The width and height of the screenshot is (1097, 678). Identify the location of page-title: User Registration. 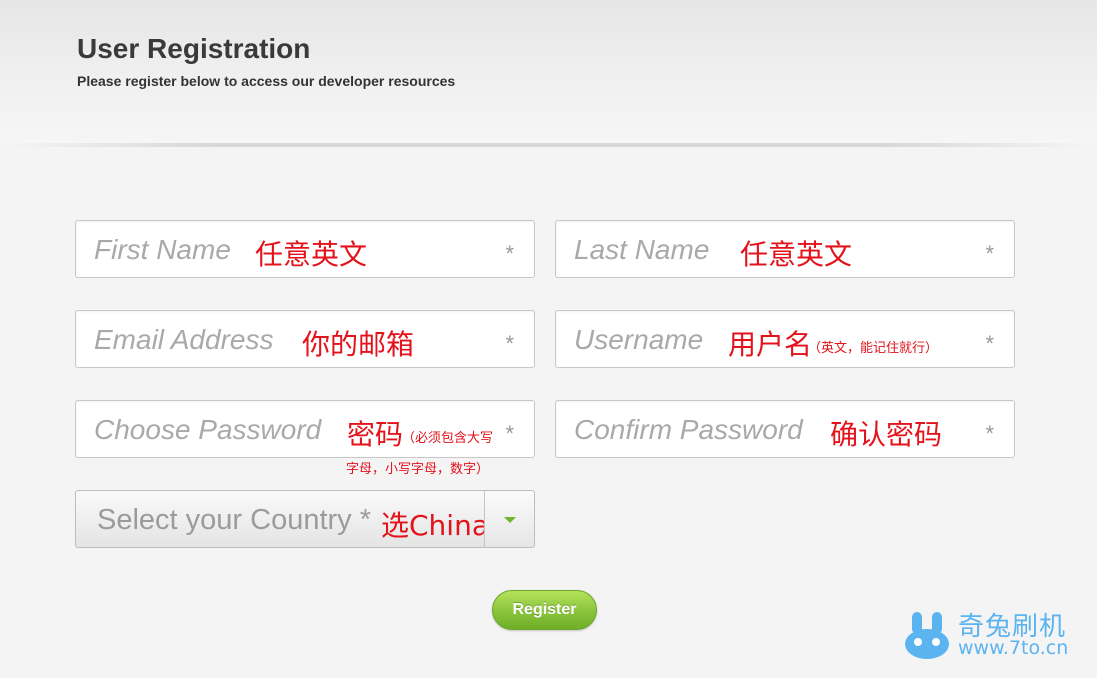
(194, 48).